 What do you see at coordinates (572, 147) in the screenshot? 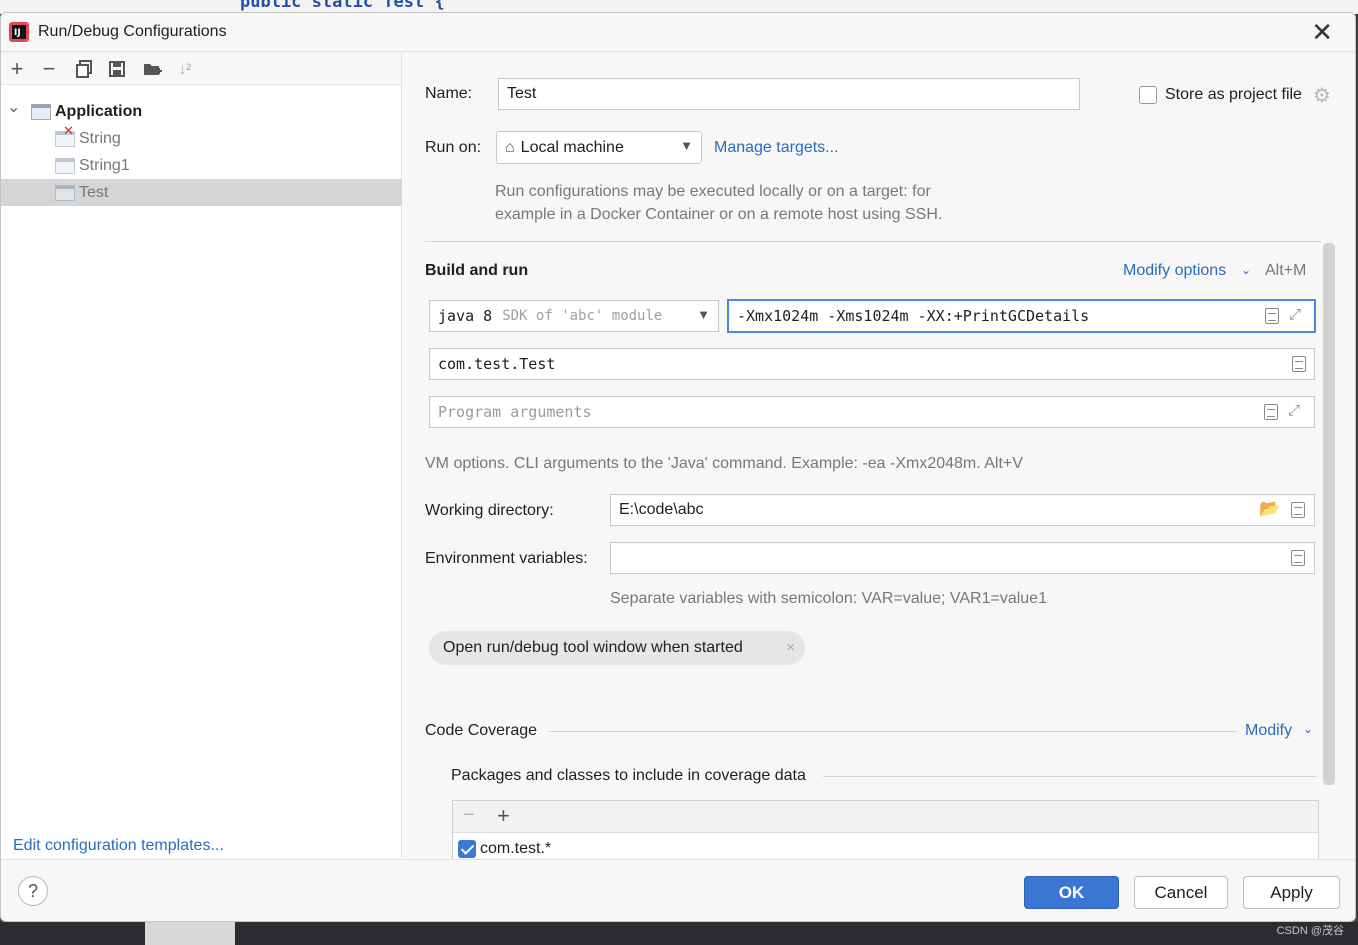
I see `run-on-value: Local machine` at bounding box center [572, 147].